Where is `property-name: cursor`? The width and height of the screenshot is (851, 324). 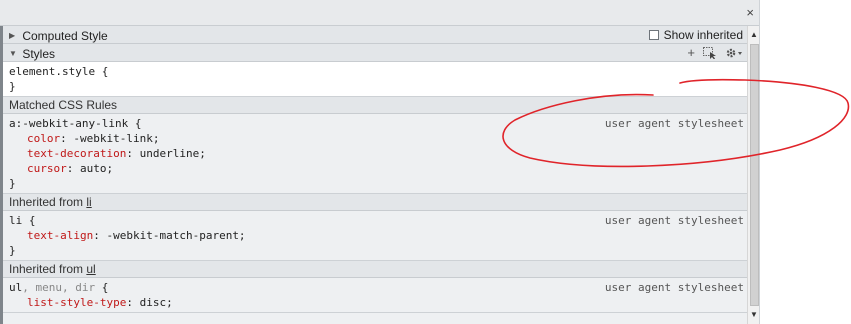
property-name: cursor is located at coordinates (47, 168).